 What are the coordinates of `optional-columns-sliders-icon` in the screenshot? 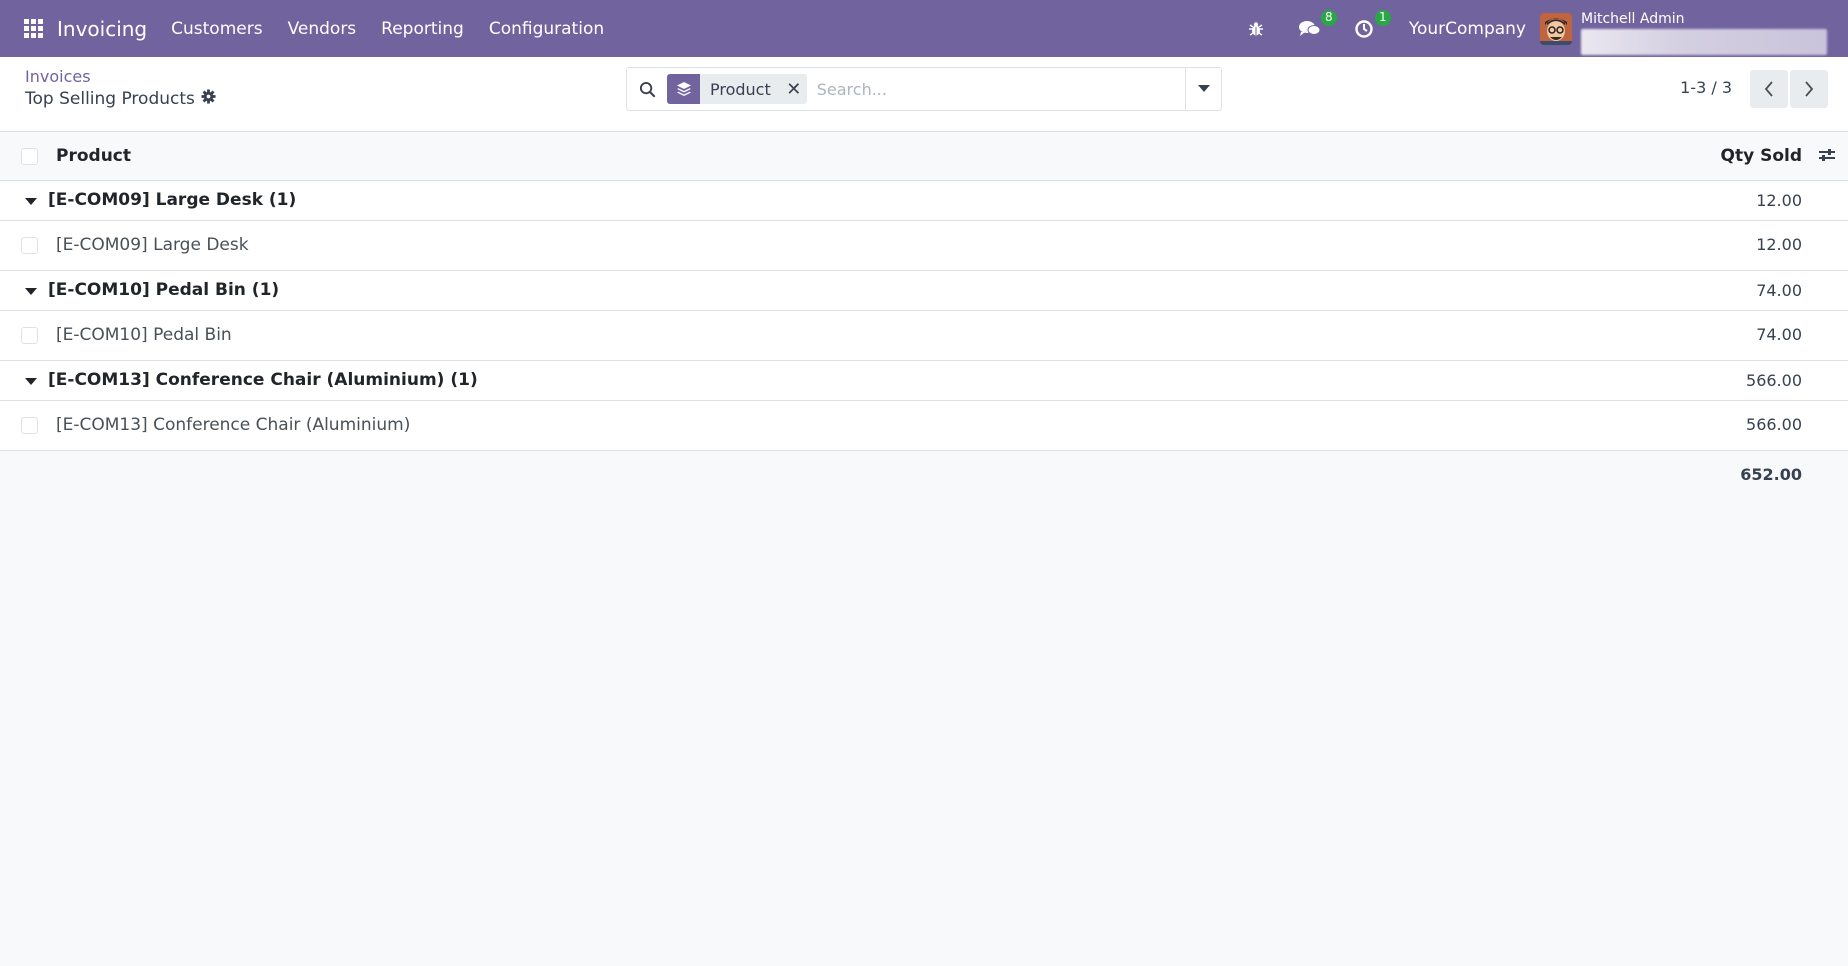 It's located at (1827, 157).